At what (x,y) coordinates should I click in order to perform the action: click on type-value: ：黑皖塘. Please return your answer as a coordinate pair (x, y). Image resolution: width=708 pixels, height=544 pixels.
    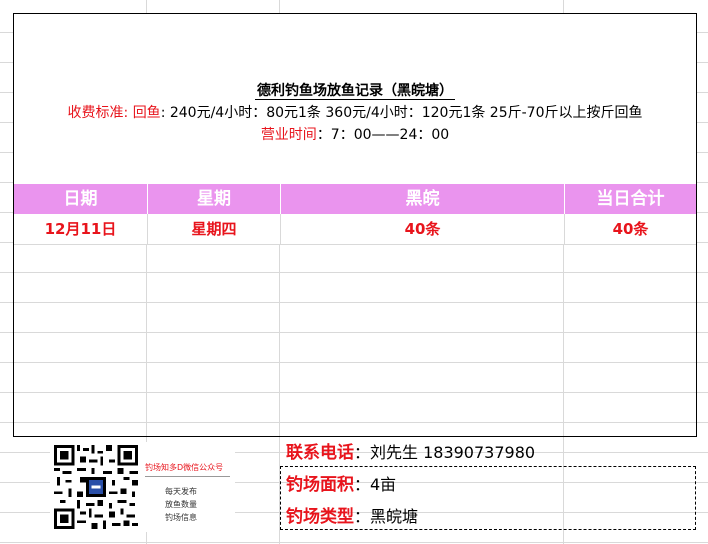
    Looking at the image, I should click on (386, 516).